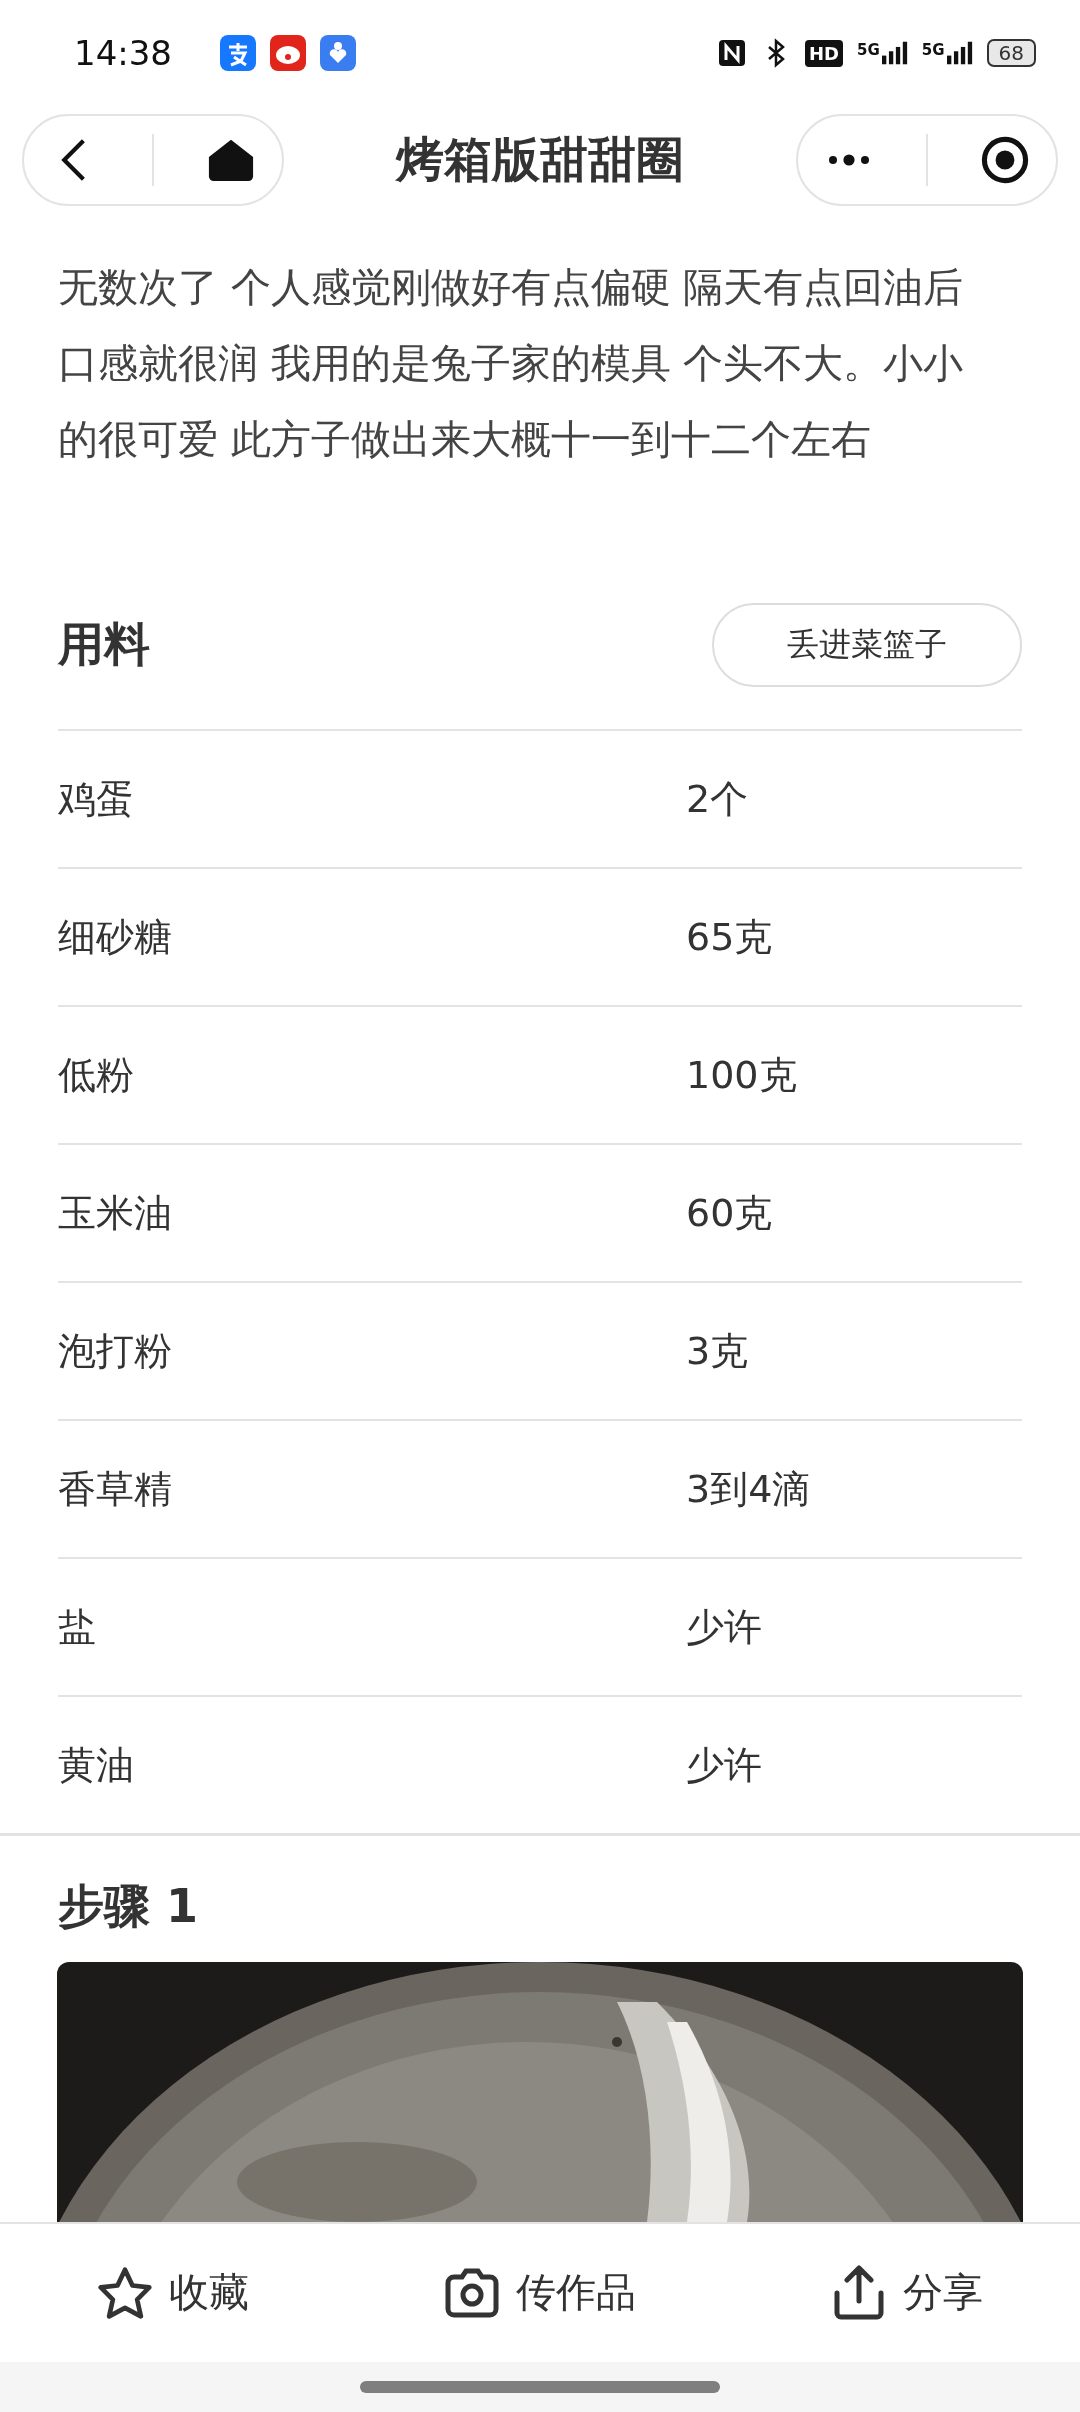  What do you see at coordinates (540, 159) in the screenshot?
I see `page-title: 烤箱版甜甜圈` at bounding box center [540, 159].